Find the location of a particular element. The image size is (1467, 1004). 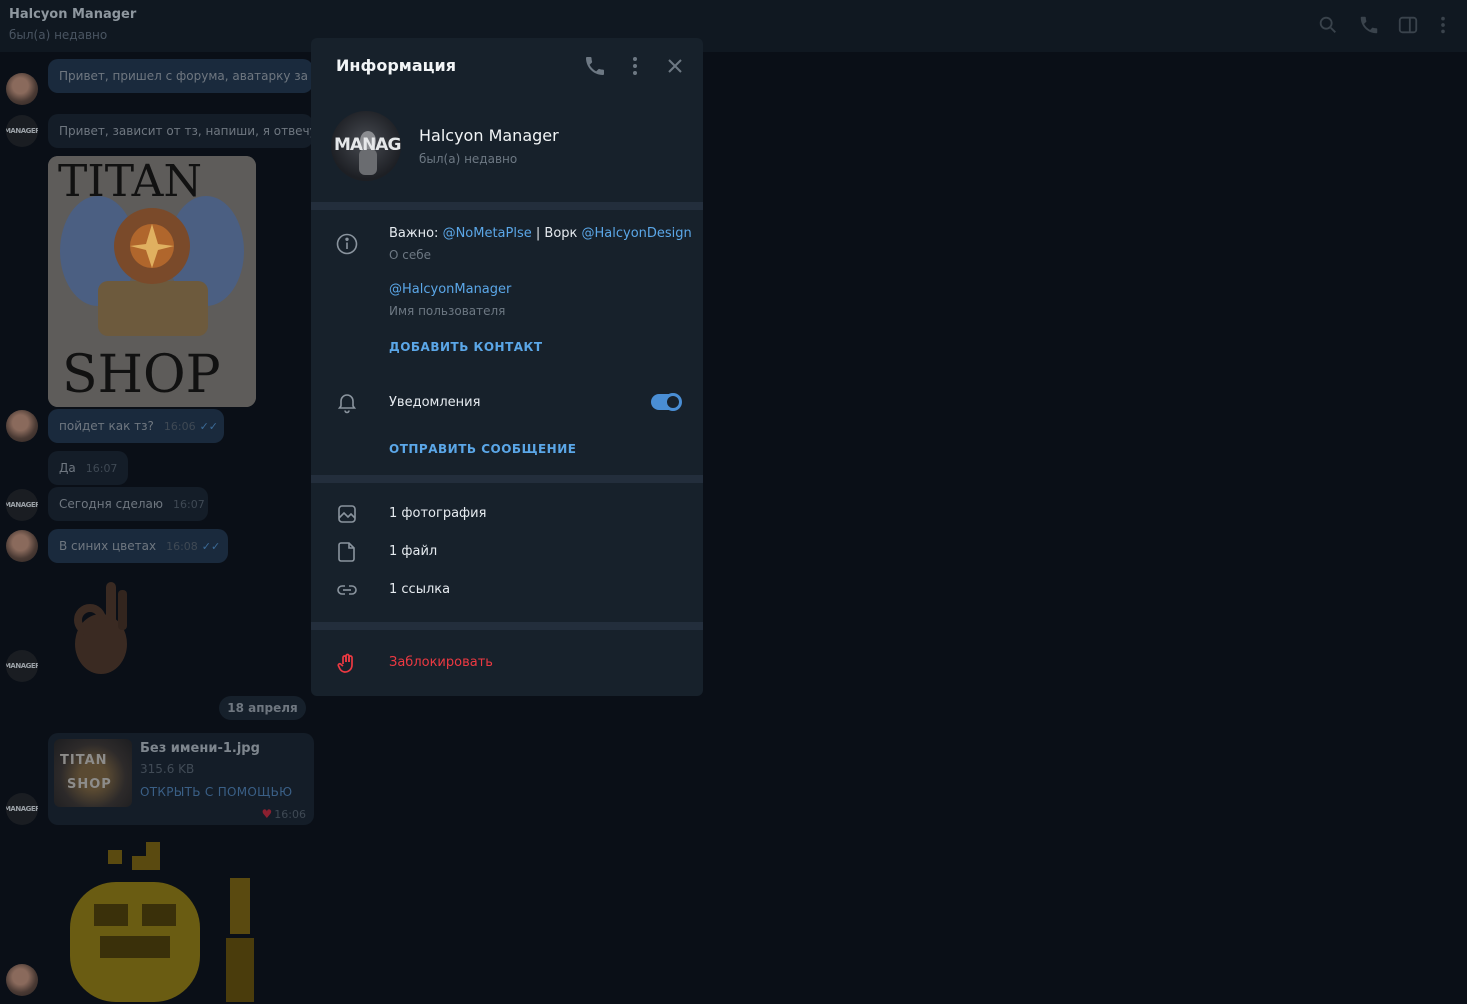

info-icon is located at coordinates (347, 244).